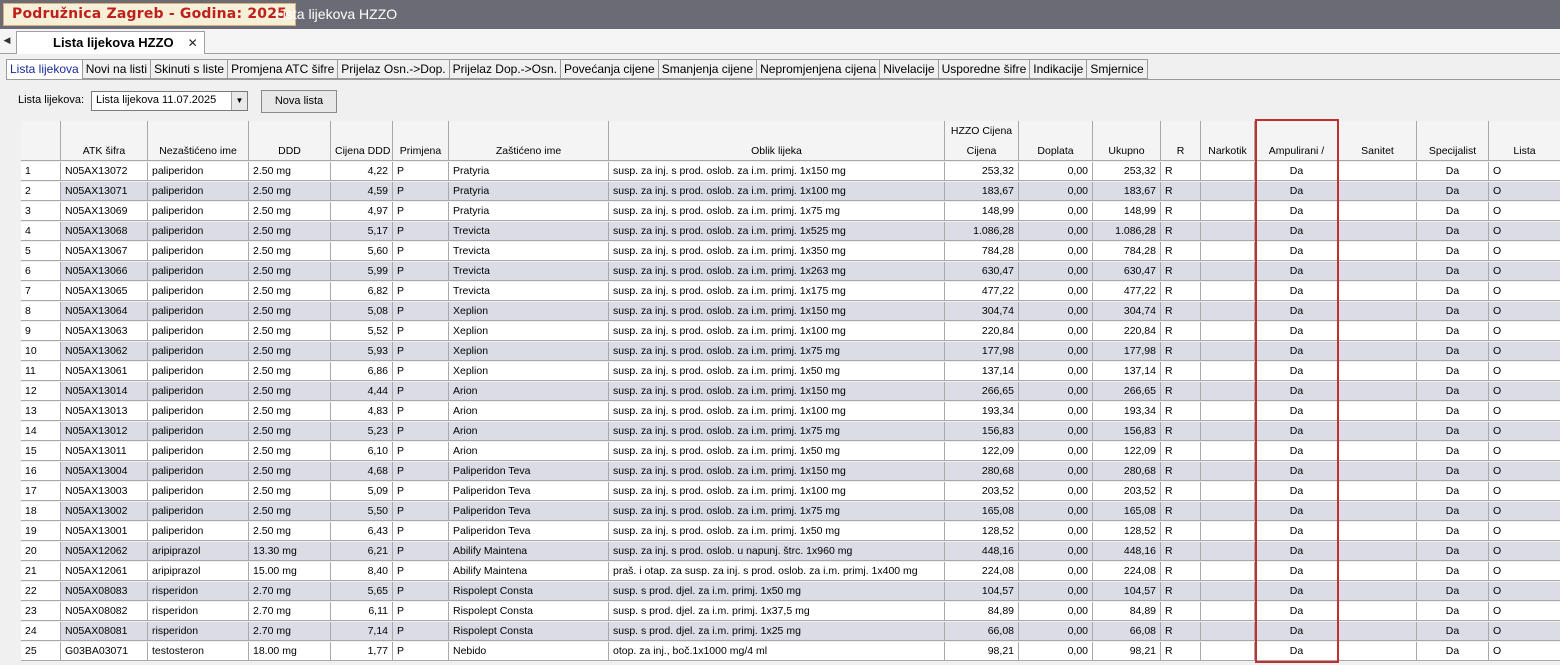 The width and height of the screenshot is (1560, 665). Describe the element at coordinates (505, 69) in the screenshot. I see `tab-prijelaz-dop-osn: Prijelaz Dop.->Osn.` at that location.